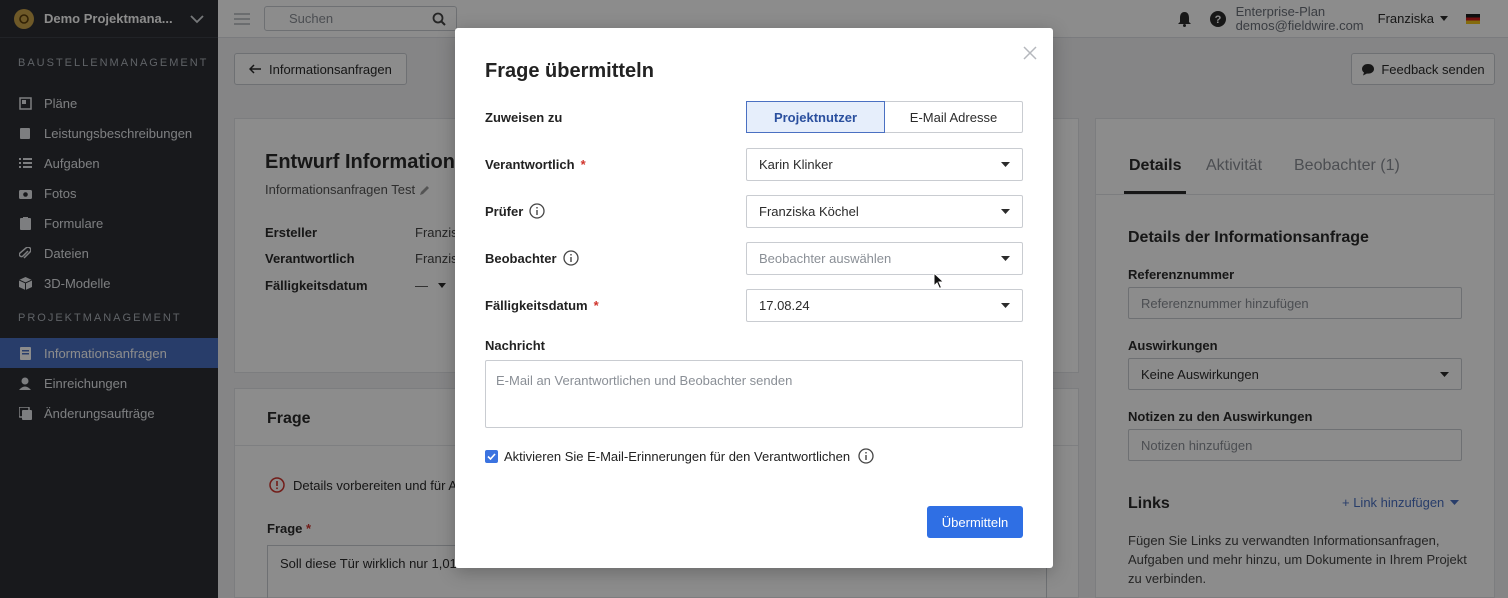 This screenshot has width=1508, height=598. What do you see at coordinates (532, 258) in the screenshot?
I see `watchers-label: Beobachter` at bounding box center [532, 258].